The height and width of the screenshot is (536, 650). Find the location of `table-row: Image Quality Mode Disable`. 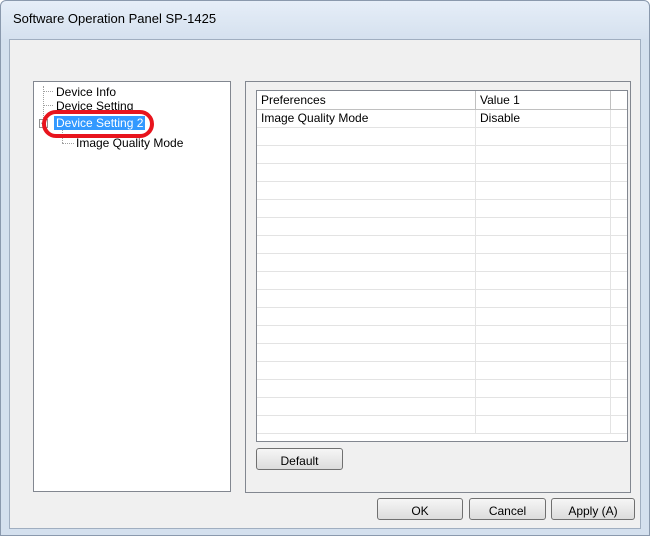

table-row: Image Quality Mode Disable is located at coordinates (442, 119).